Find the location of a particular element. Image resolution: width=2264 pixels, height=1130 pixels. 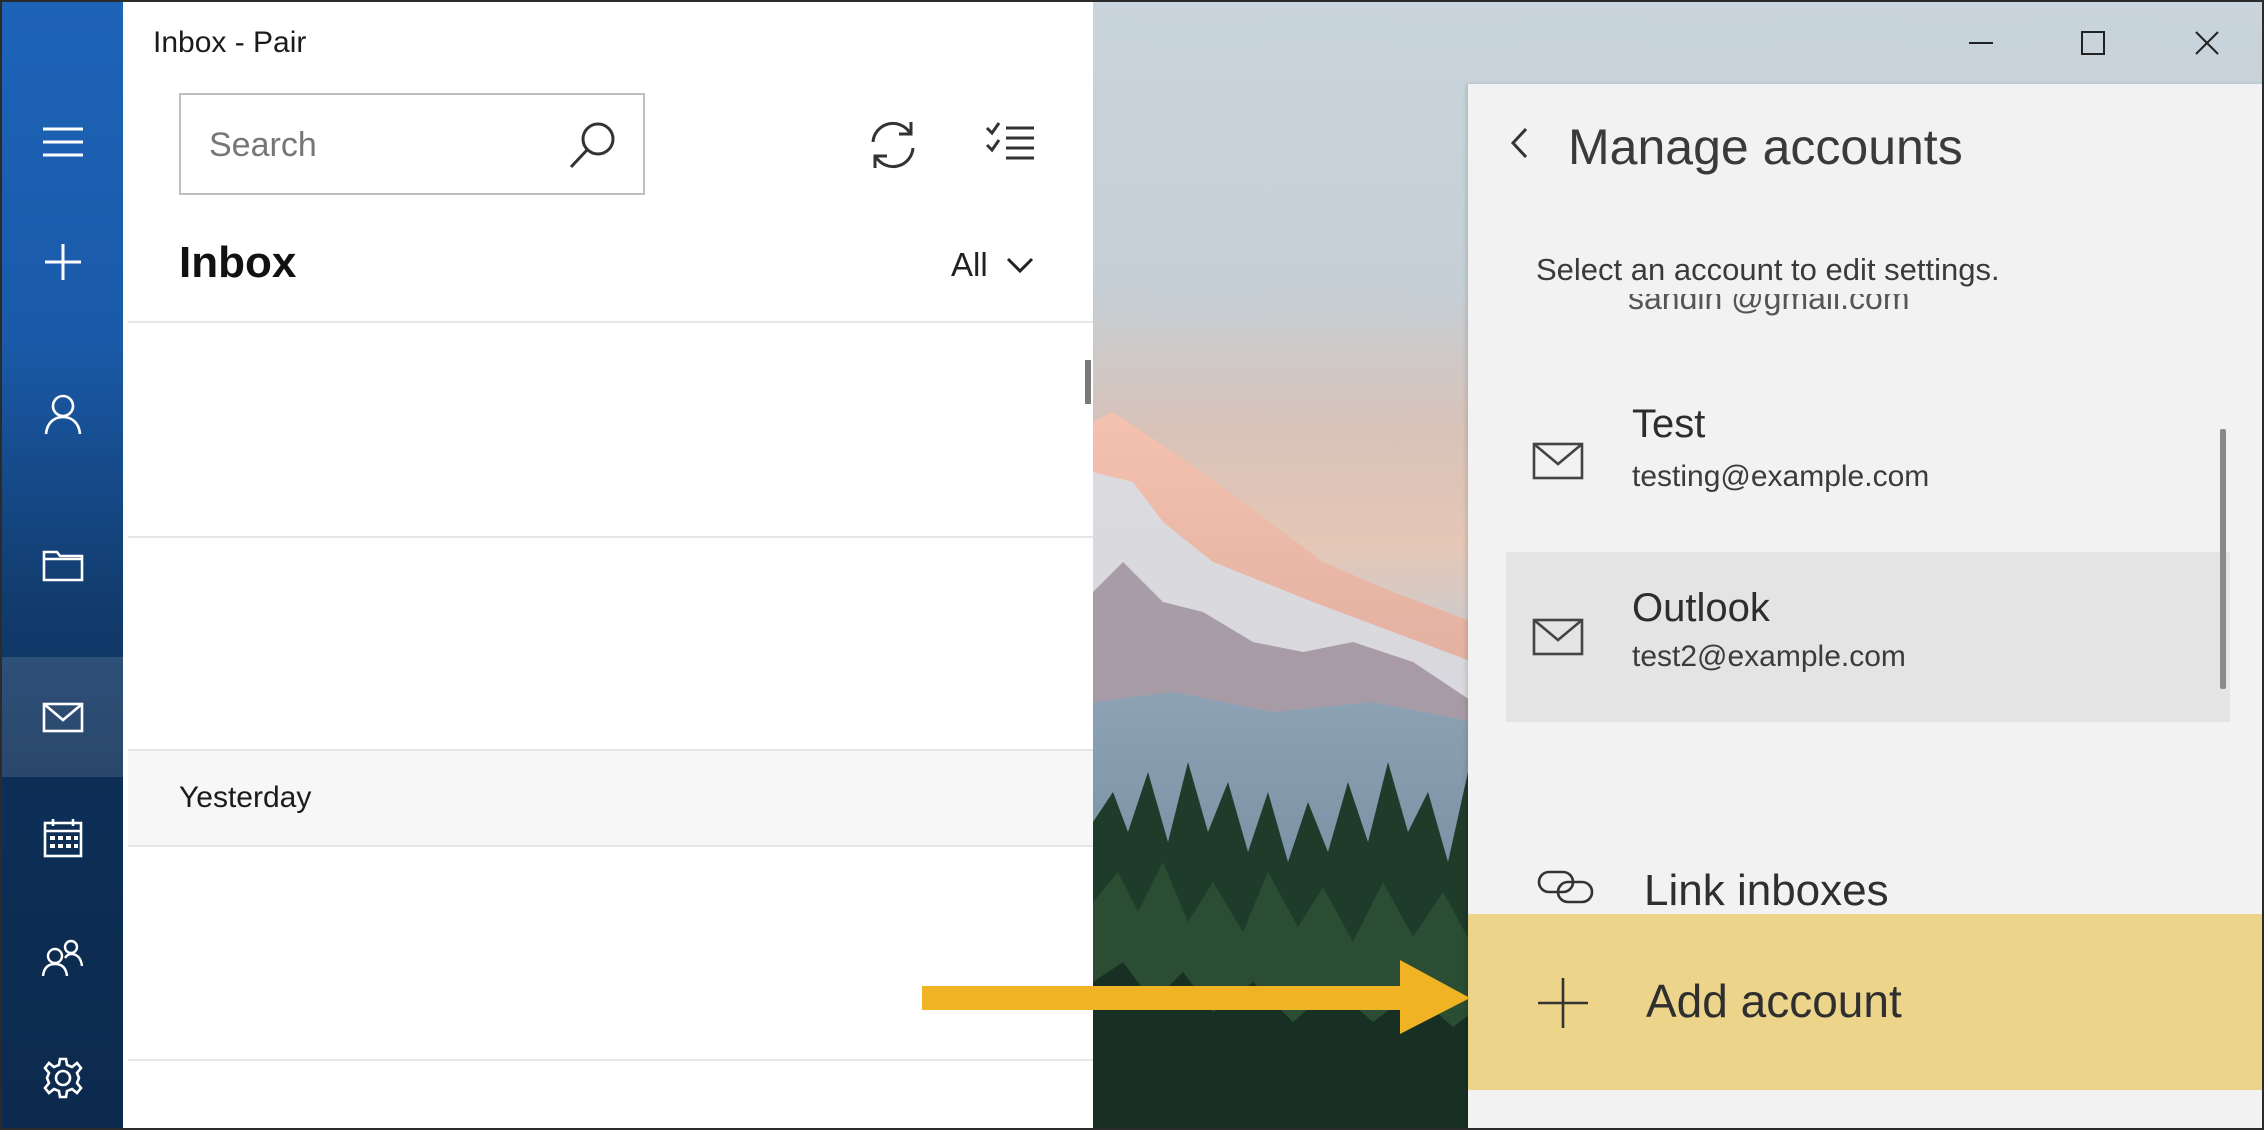

partially-scrolled-account: sahdin @gmail.com is located at coordinates (1828, 306).